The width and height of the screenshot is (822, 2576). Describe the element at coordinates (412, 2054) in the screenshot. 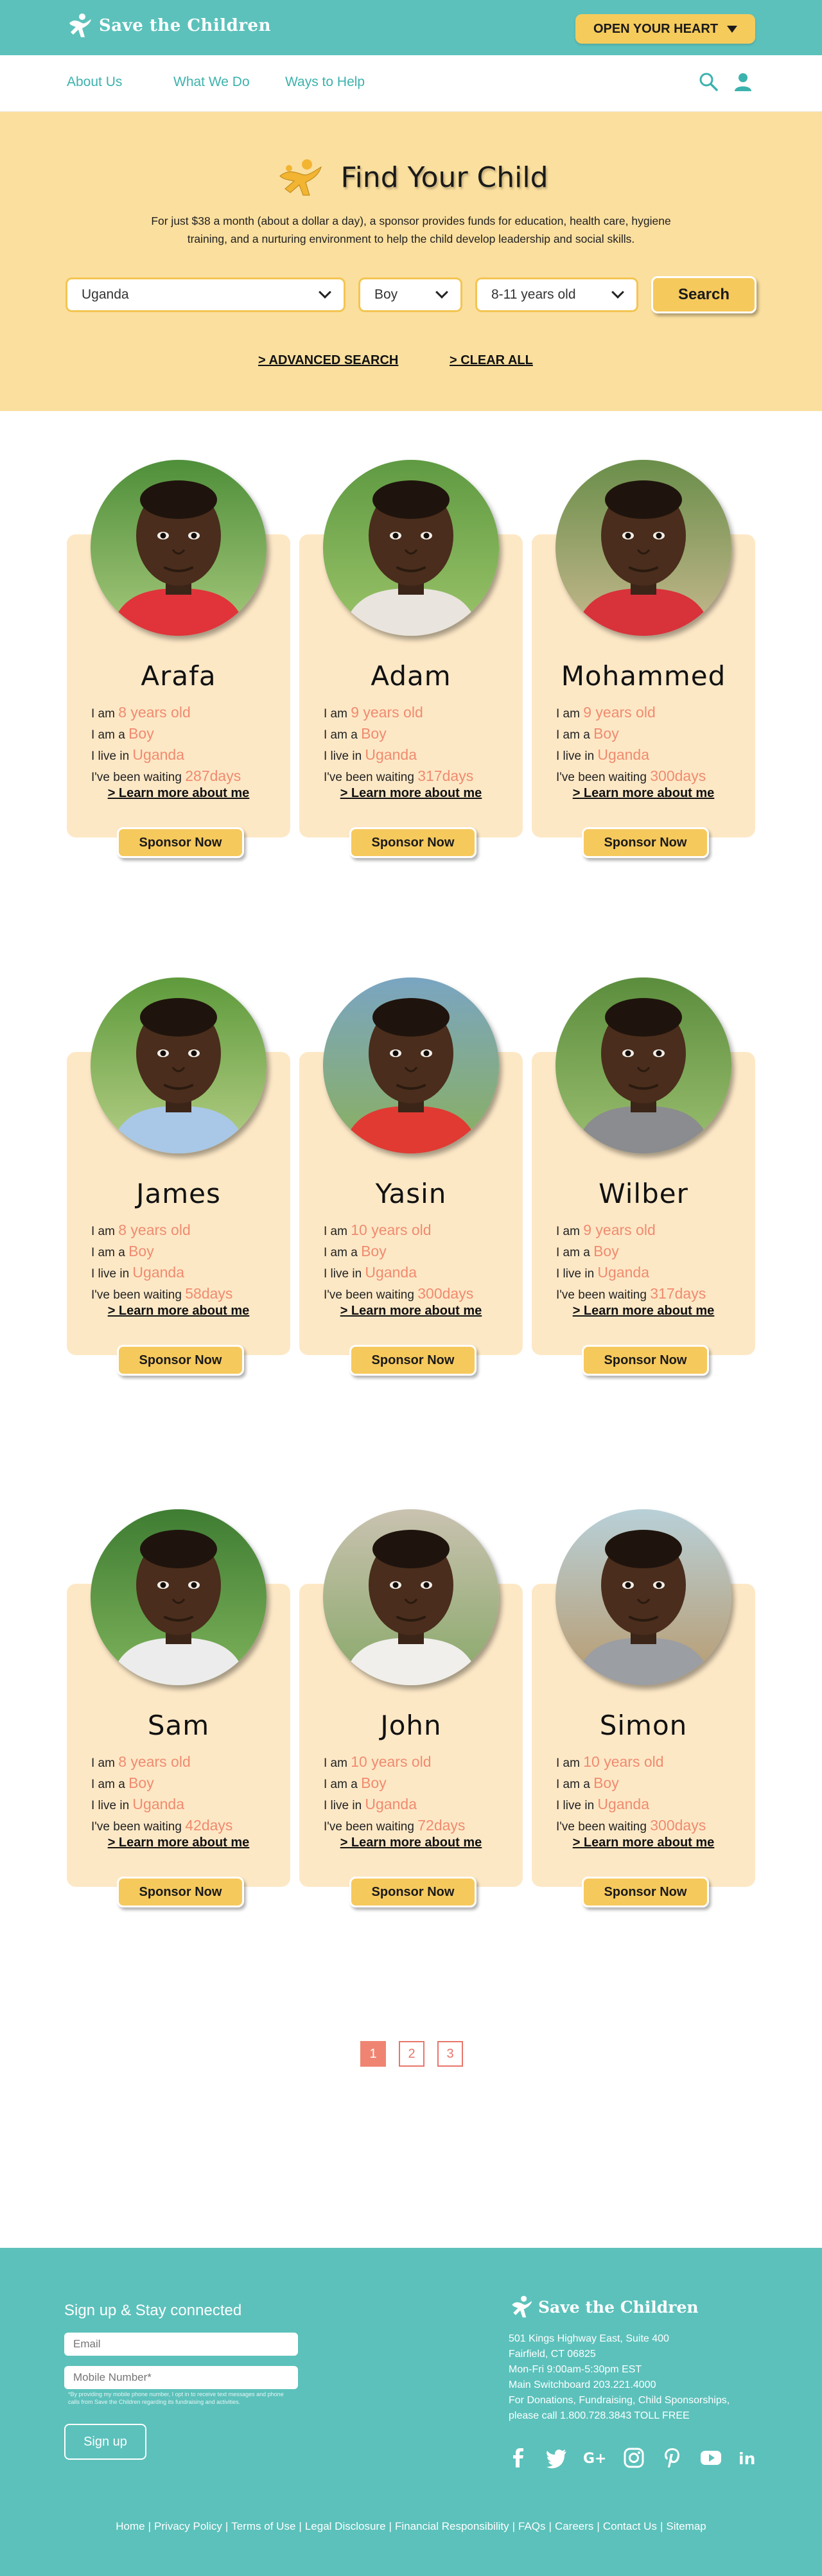

I see `page-2-button: 2` at that location.